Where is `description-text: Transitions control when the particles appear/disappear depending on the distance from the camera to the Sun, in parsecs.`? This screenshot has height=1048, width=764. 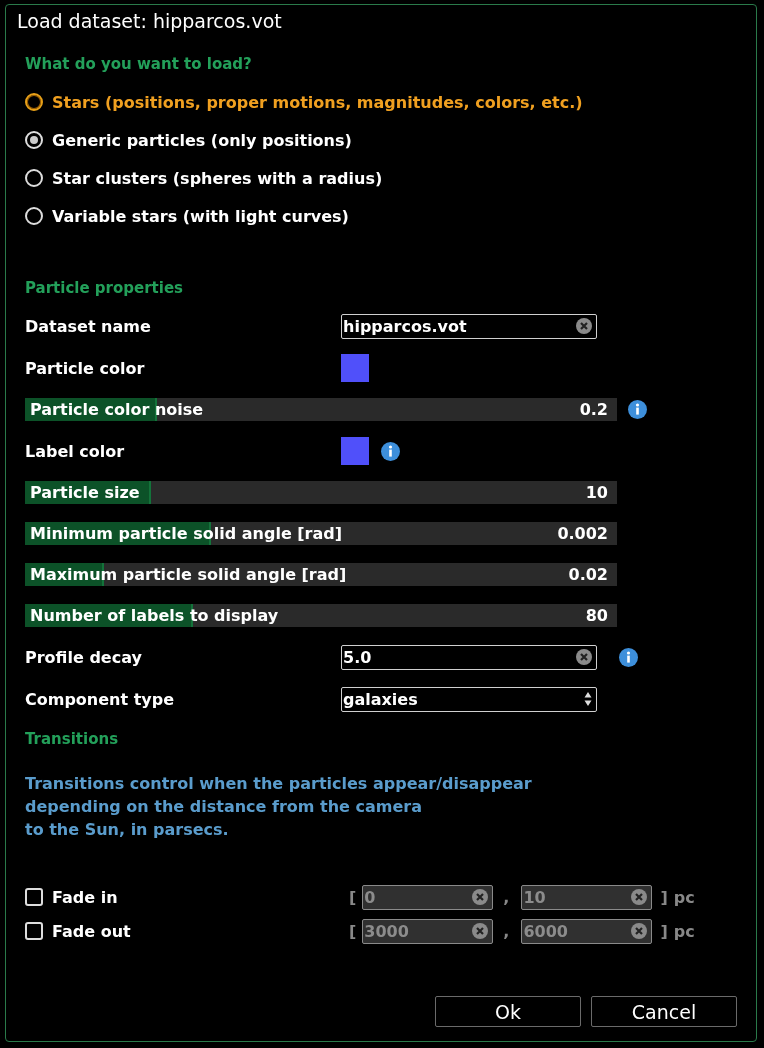 description-text: Transitions control when the particles appear/disappear depending on the distance from the camera to the Sun, in parsecs. is located at coordinates (279, 807).